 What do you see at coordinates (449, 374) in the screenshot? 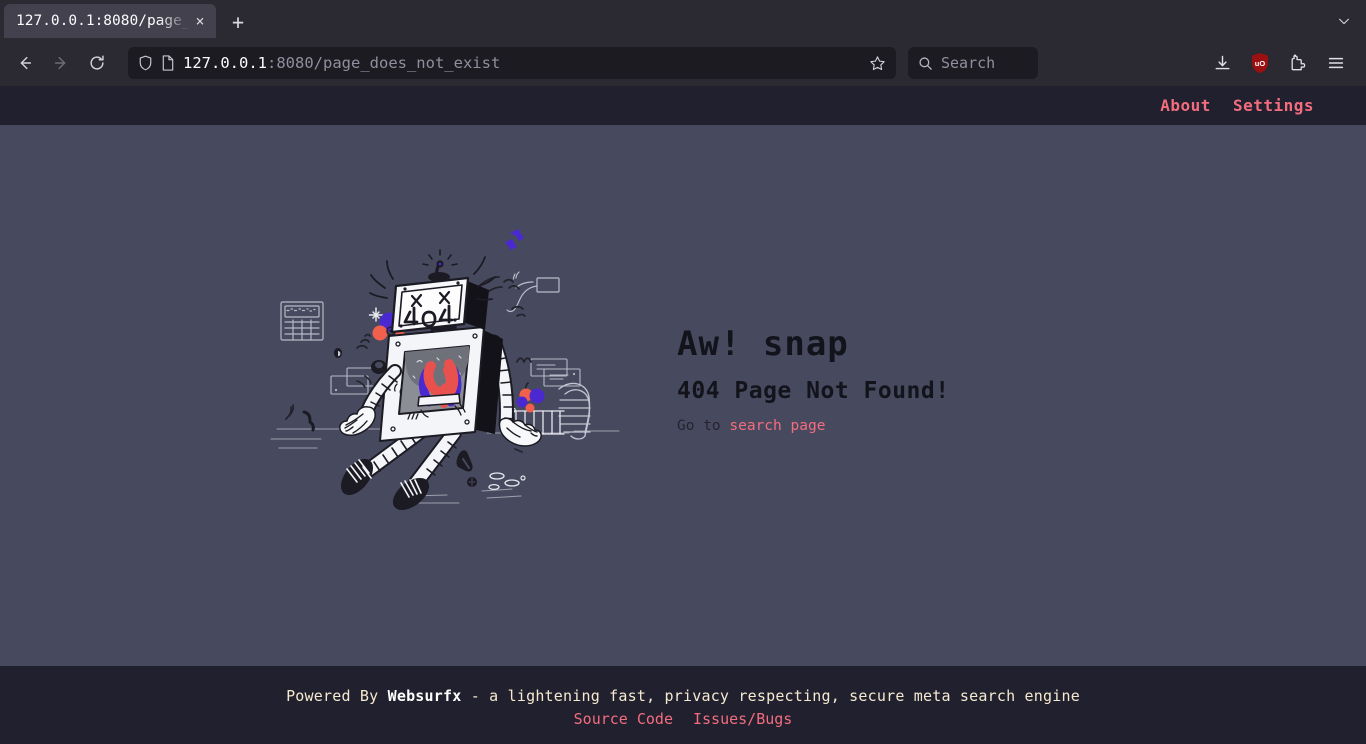
I see `broken-robot-404-illustration` at bounding box center [449, 374].